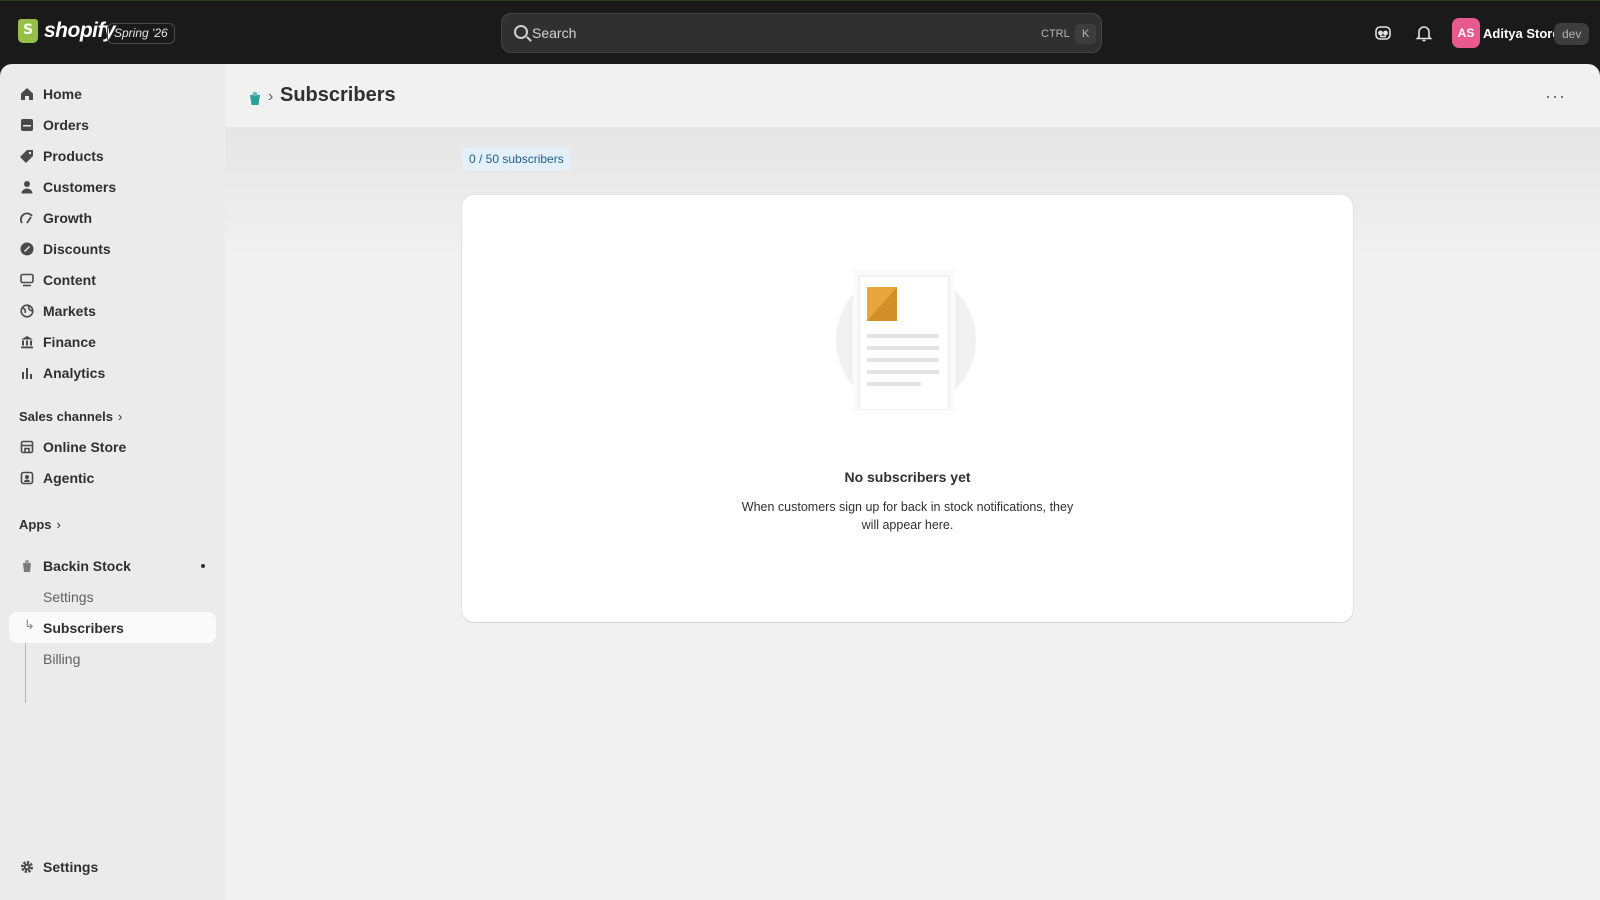  Describe the element at coordinates (1521, 33) in the screenshot. I see `store-name: Aditya Store` at that location.